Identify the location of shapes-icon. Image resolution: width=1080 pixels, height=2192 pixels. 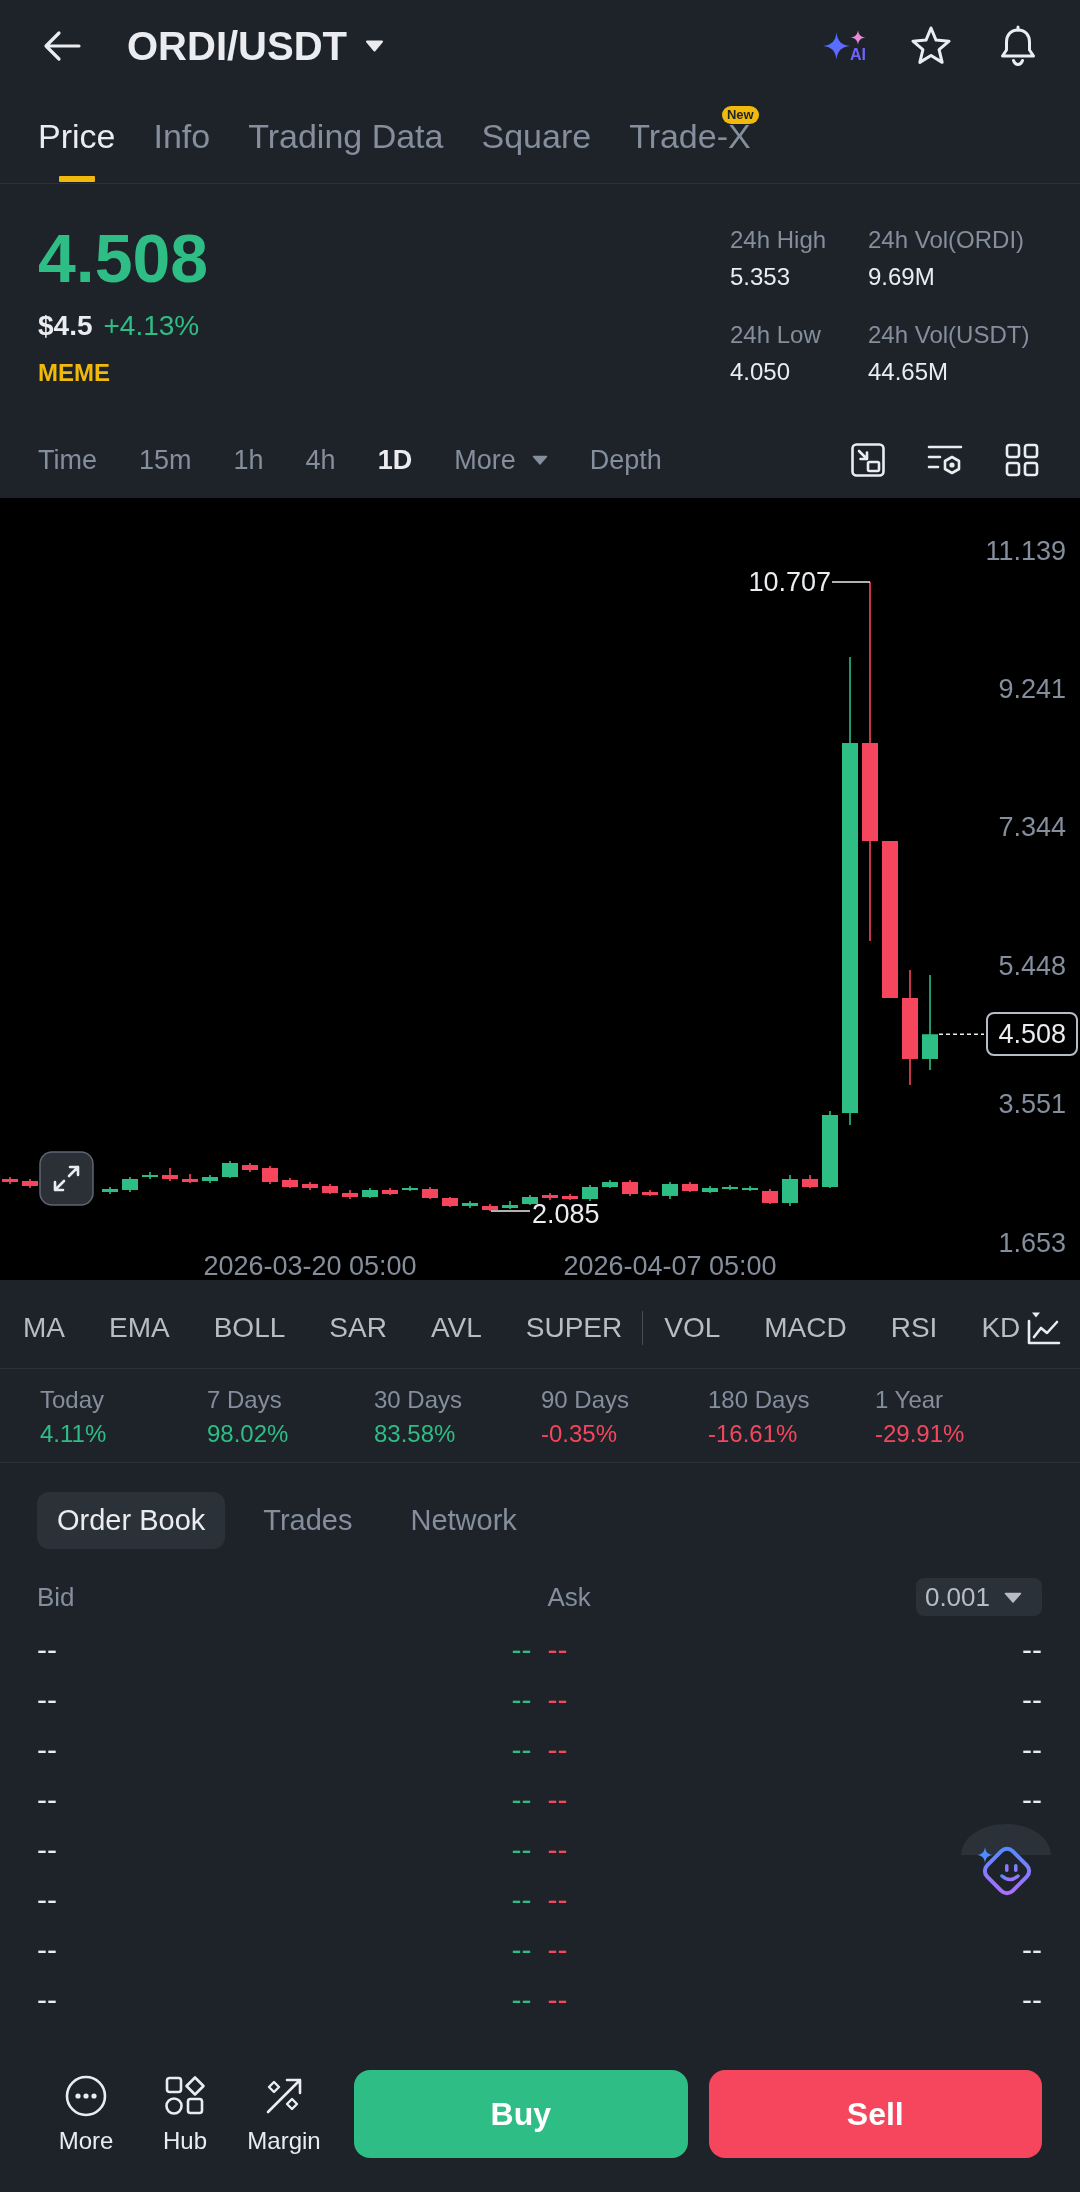
(185, 2096).